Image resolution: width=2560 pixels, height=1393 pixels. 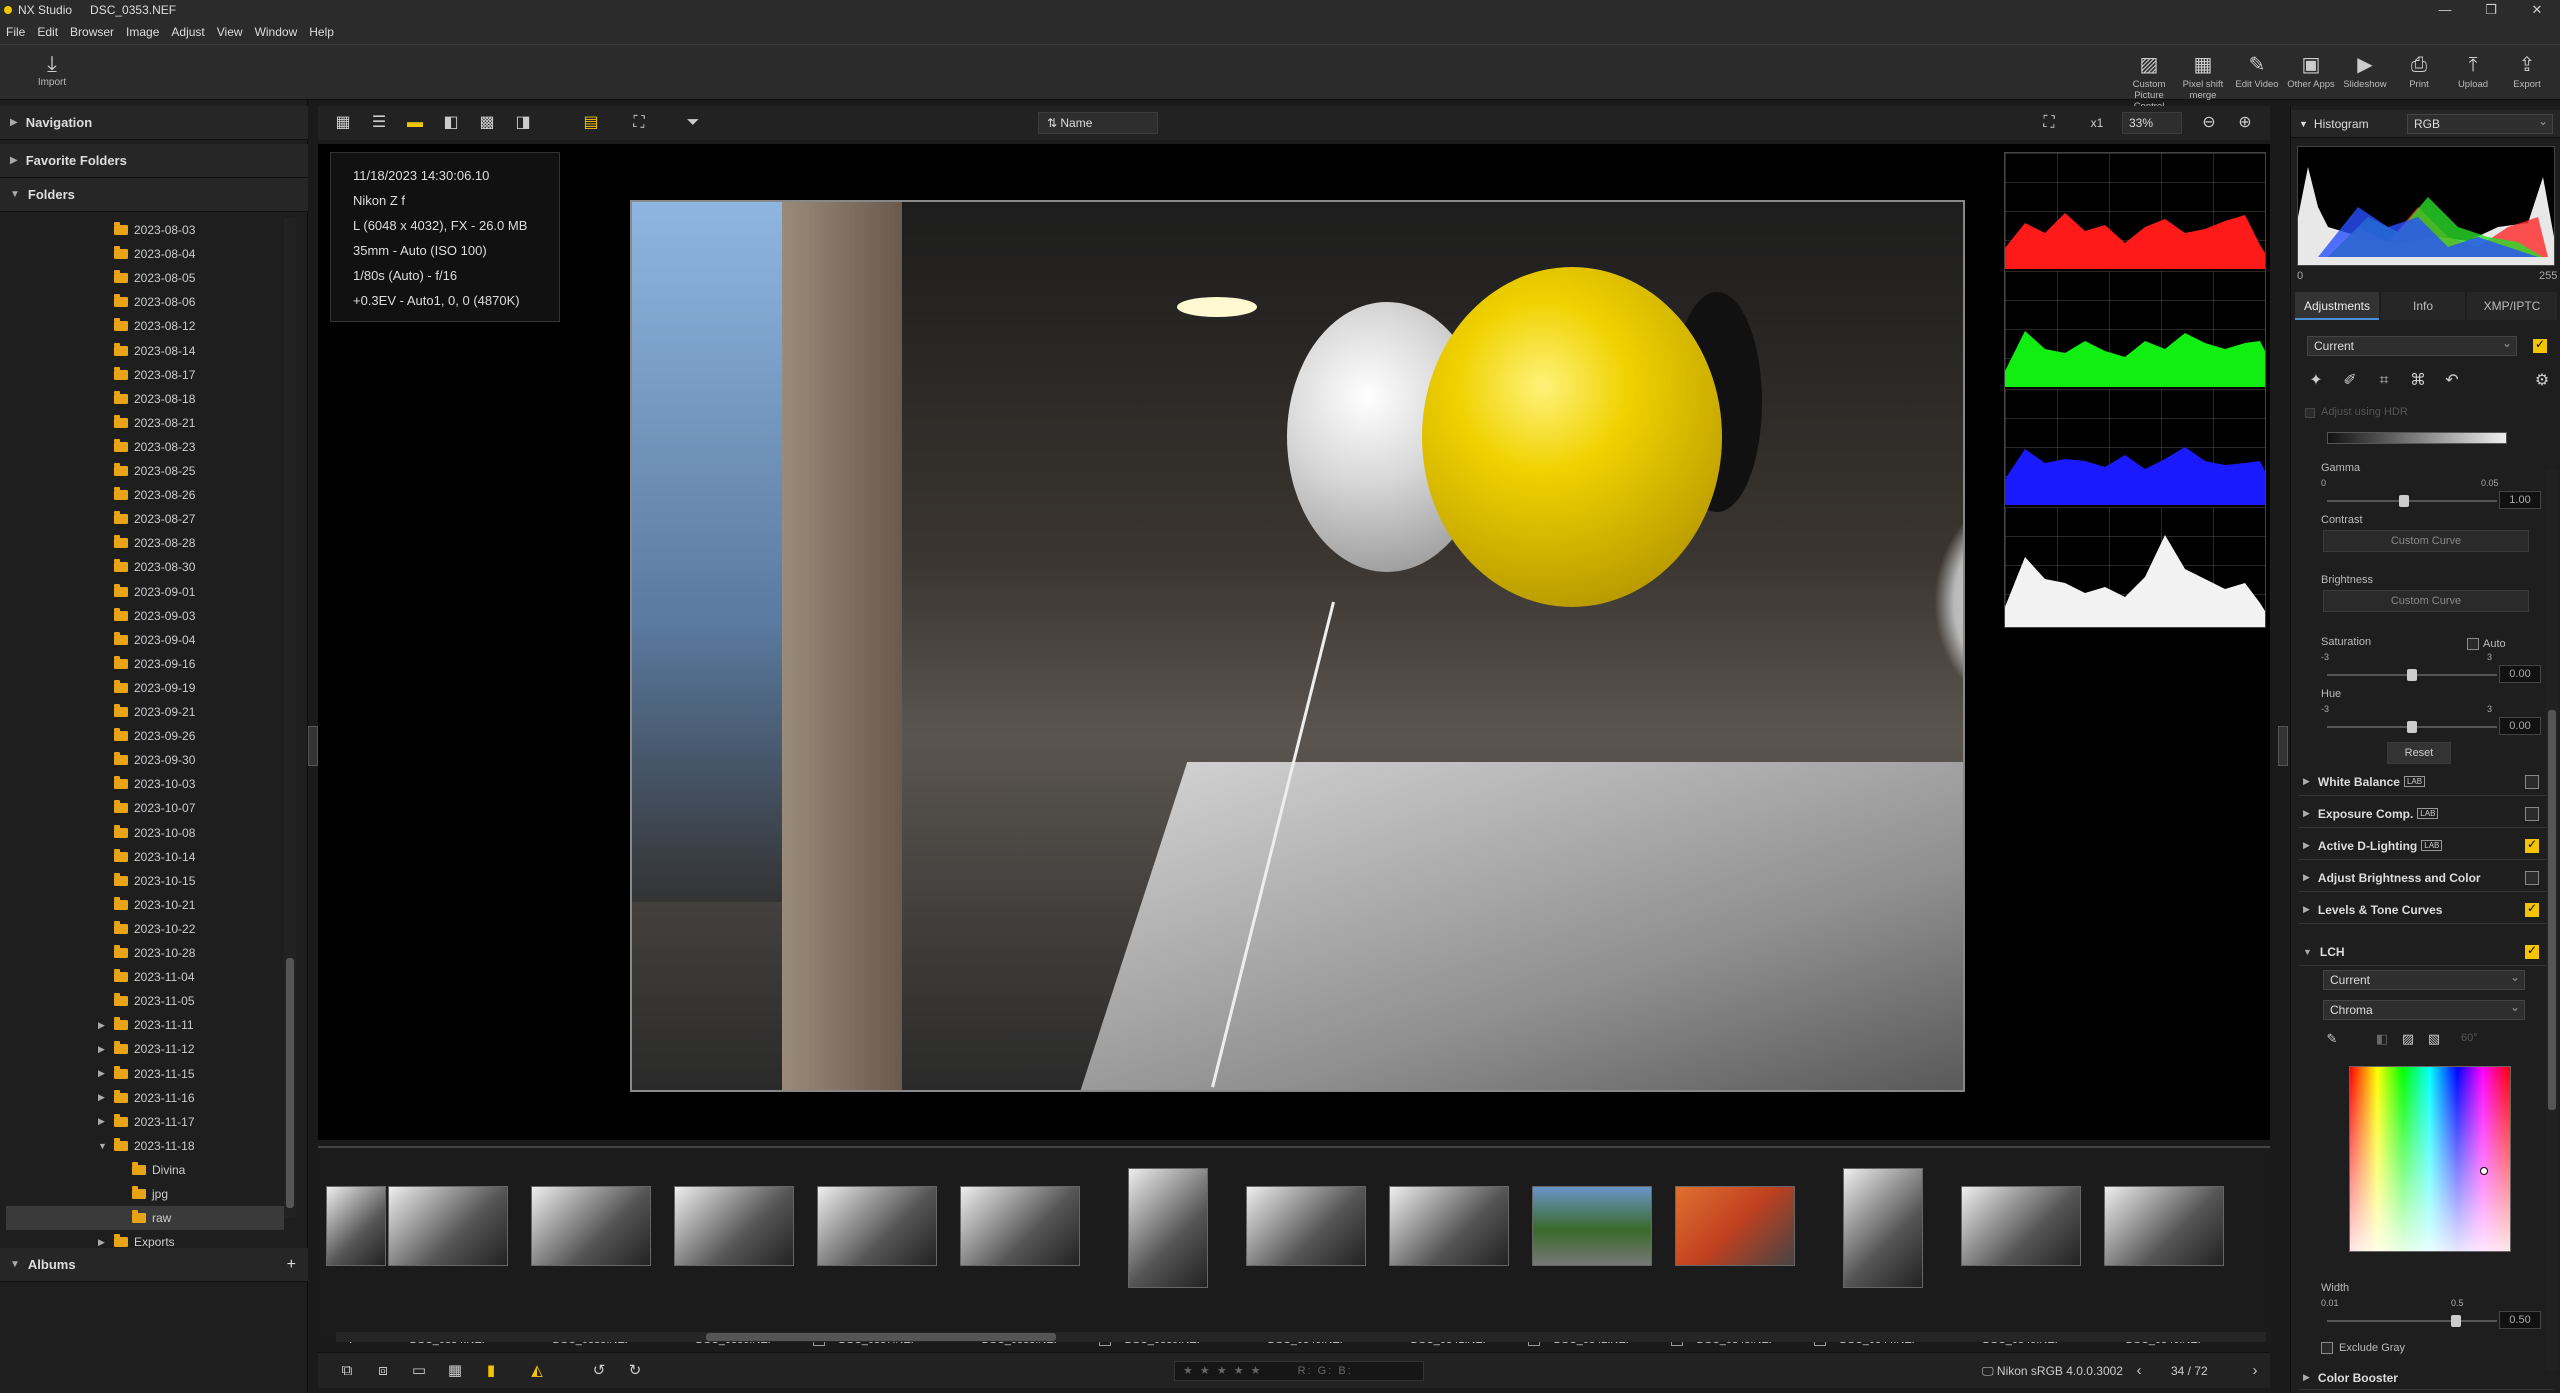 I want to click on rating-bar: ★ ★ ★ ★ ★ R: G: B:, so click(x=1299, y=1371).